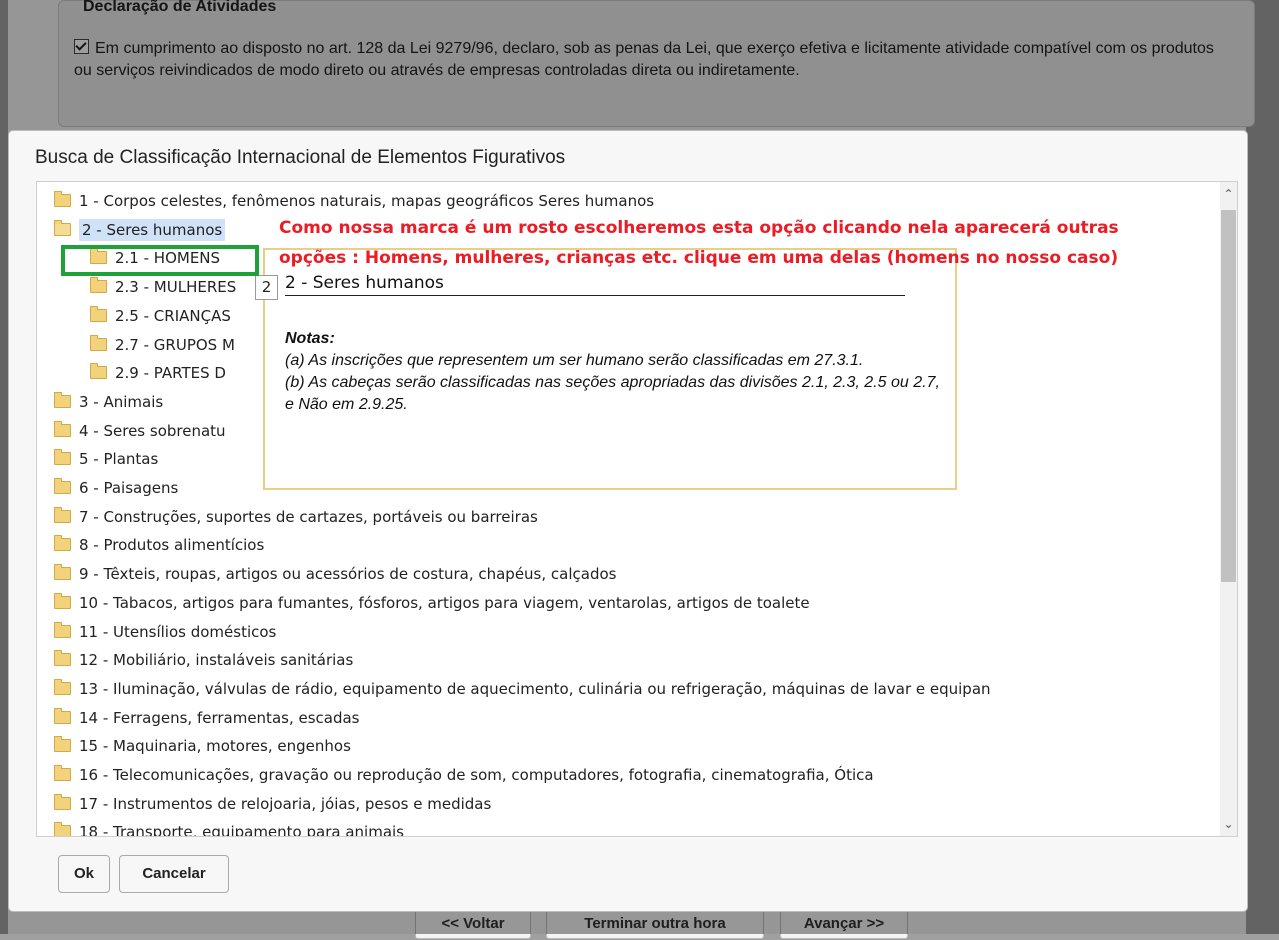  Describe the element at coordinates (215, 746) in the screenshot. I see `tree-item-label: 15 - Maquinaria, motores, engenhos` at that location.